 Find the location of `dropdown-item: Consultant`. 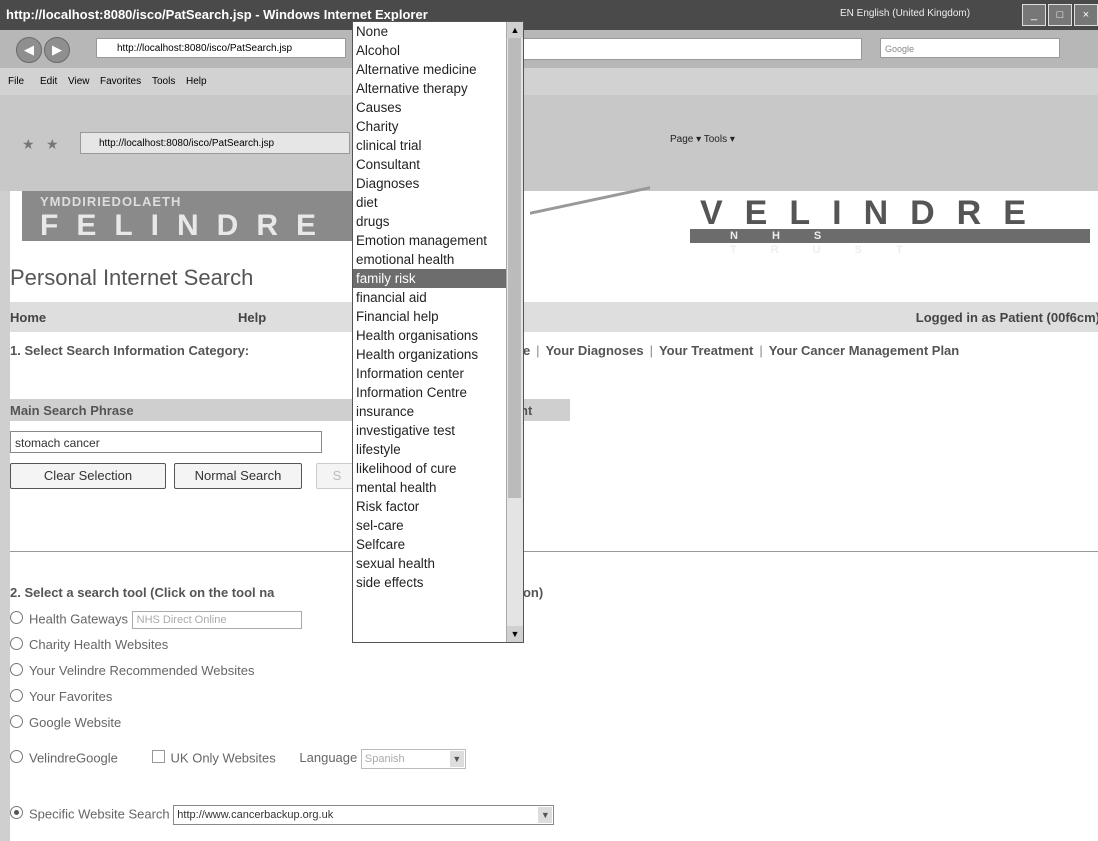

dropdown-item: Consultant is located at coordinates (438, 164).